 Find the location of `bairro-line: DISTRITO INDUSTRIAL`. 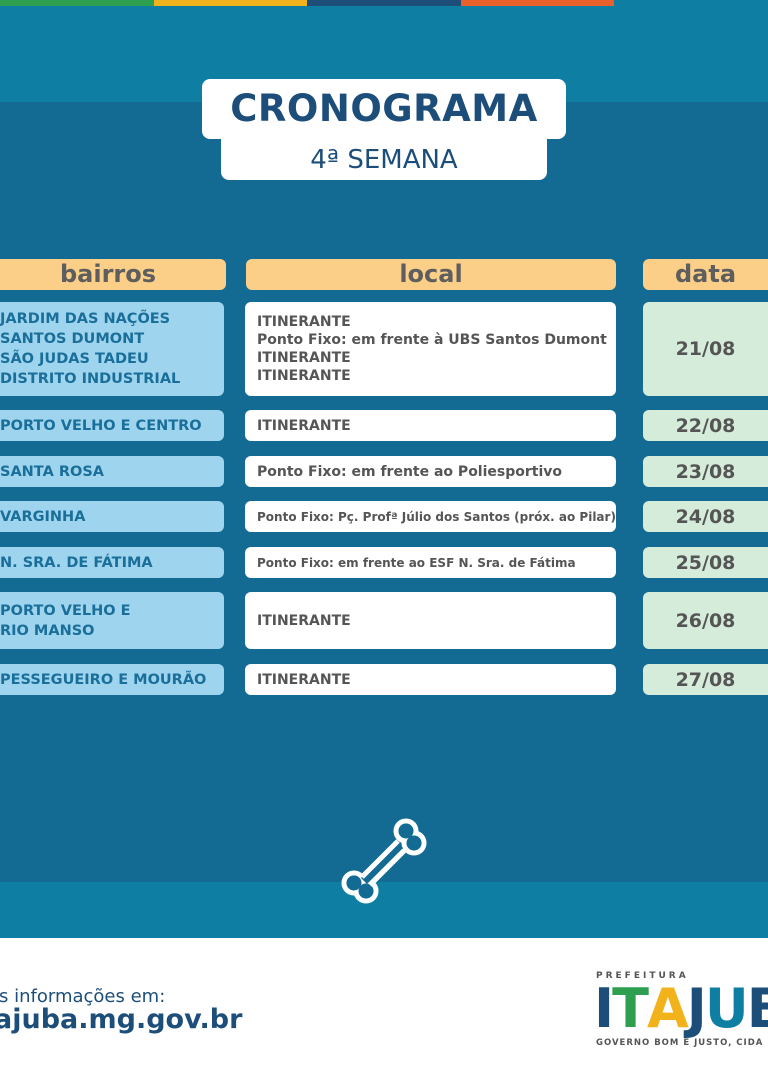

bairro-line: DISTRITO INDUSTRIAL is located at coordinates (90, 379).